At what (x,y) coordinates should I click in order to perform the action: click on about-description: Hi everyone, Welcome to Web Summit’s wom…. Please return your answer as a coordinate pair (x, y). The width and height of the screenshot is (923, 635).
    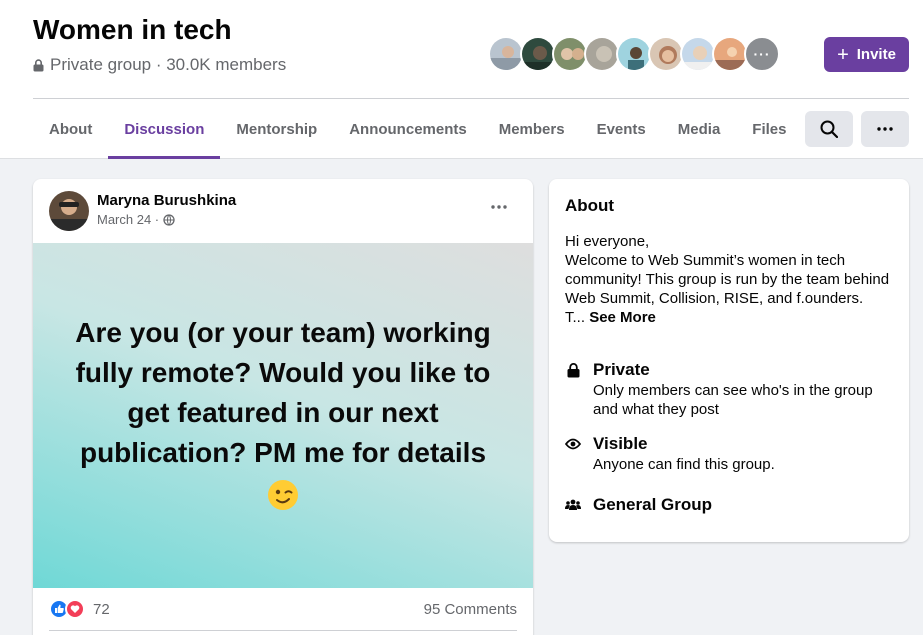
    Looking at the image, I should click on (730, 279).